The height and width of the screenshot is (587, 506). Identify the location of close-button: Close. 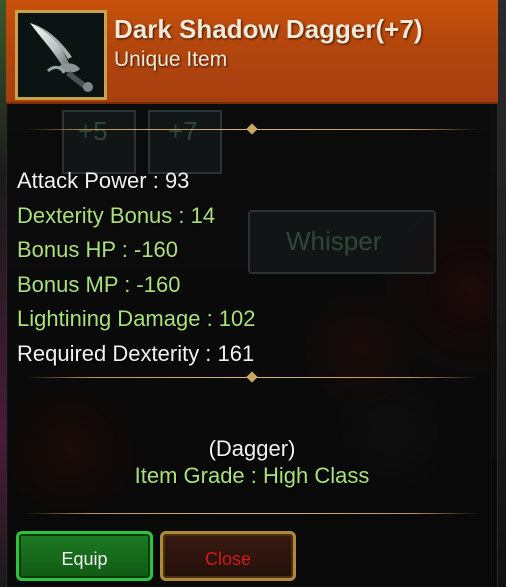
(228, 556).